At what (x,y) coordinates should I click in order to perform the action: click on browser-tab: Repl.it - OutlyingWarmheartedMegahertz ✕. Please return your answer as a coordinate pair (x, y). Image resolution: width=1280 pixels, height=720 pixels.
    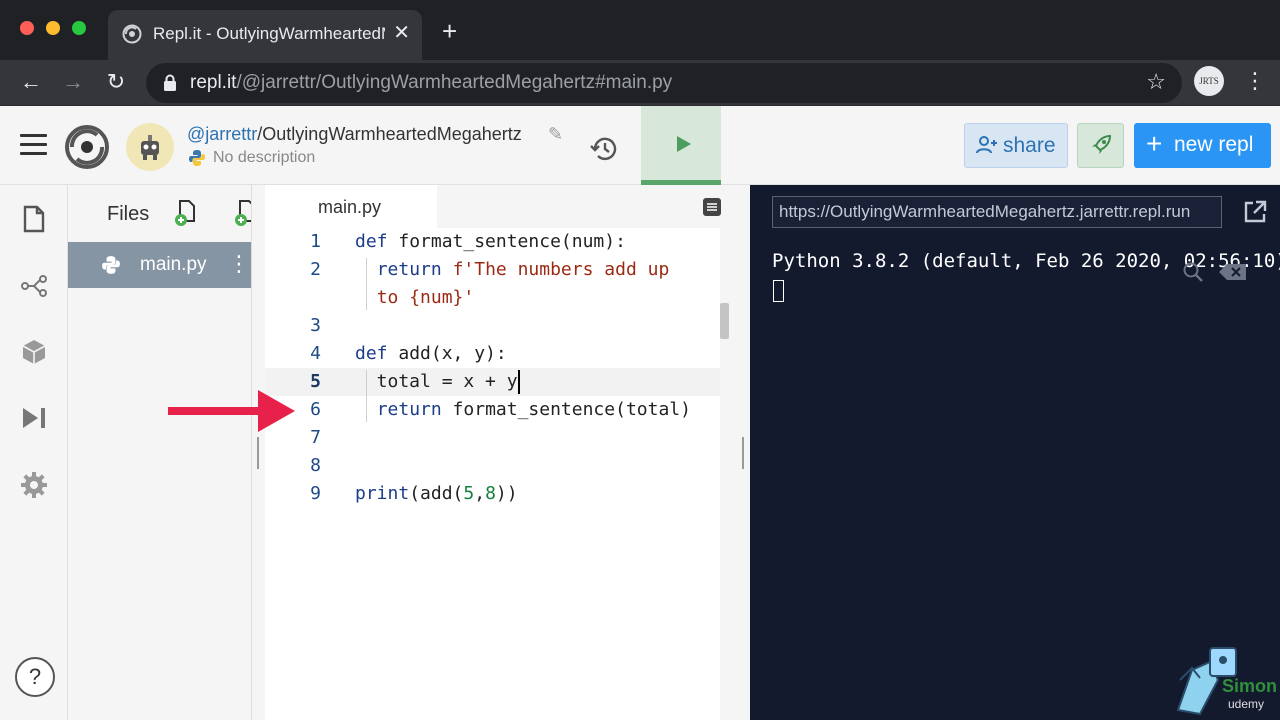
    Looking at the image, I should click on (265, 35).